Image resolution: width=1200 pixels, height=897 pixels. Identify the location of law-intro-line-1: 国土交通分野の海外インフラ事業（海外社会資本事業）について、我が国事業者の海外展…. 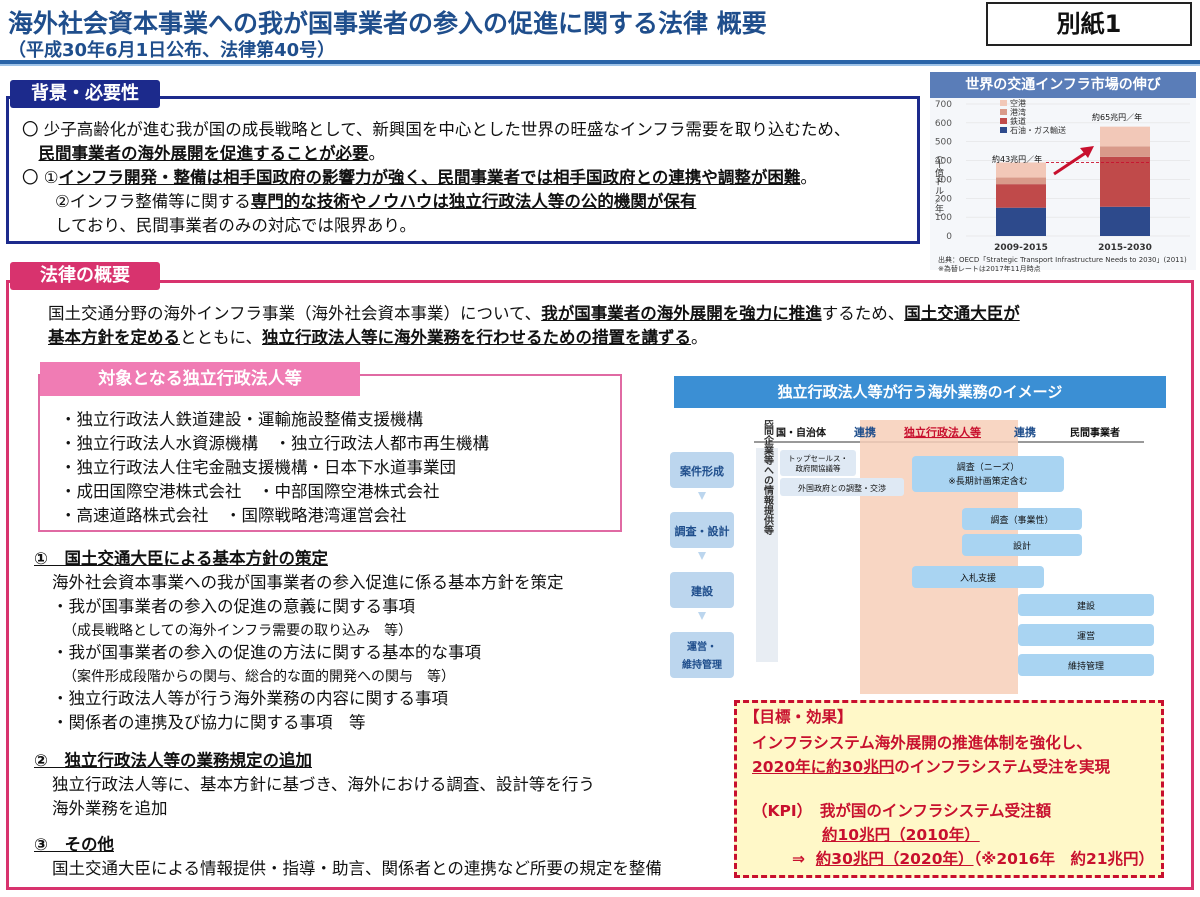
(534, 313).